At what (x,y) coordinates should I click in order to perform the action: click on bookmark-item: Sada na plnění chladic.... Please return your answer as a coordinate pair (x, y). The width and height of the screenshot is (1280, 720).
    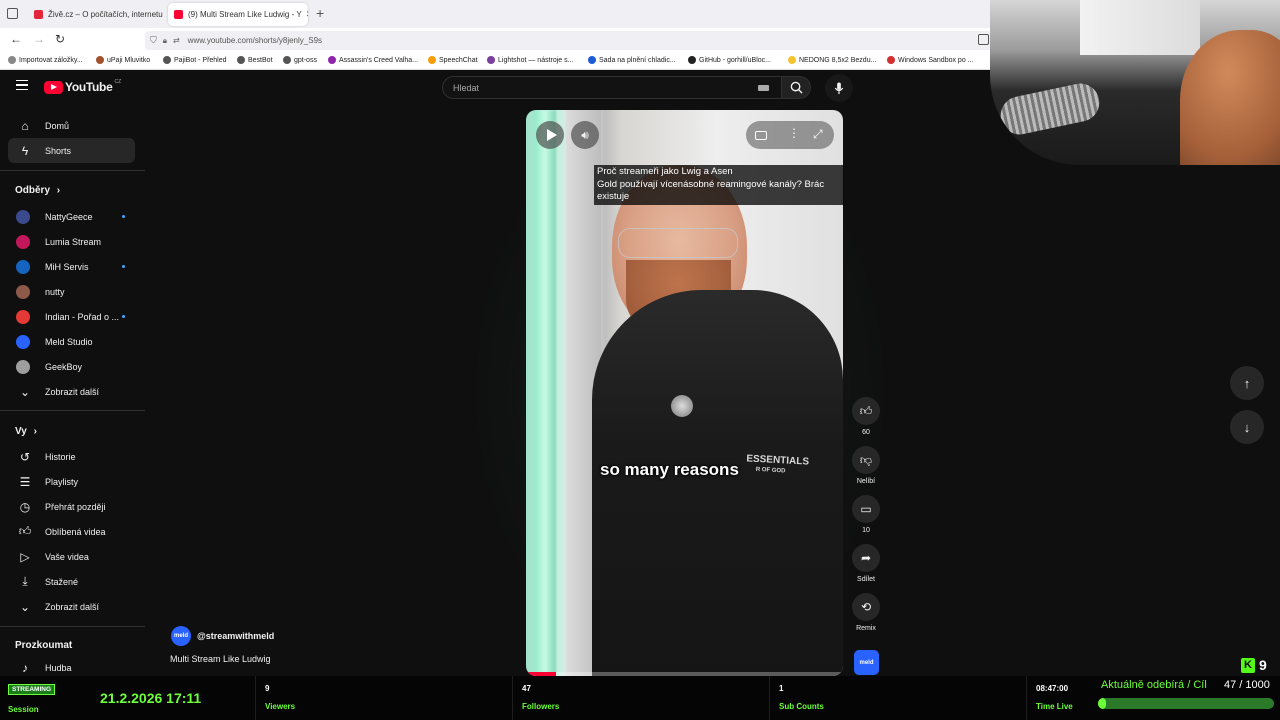
    Looking at the image, I should click on (632, 60).